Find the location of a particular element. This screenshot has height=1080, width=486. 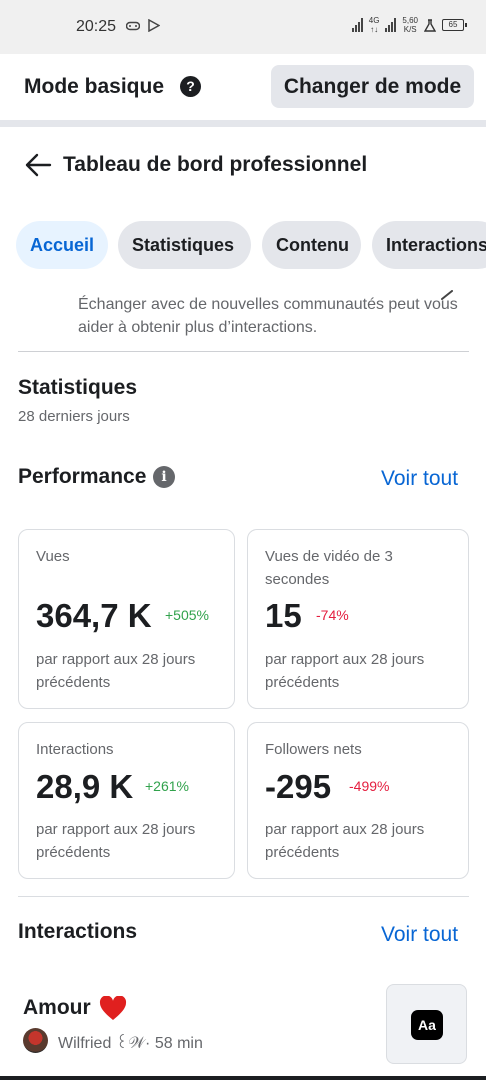

net-speed-value: 5,60 is located at coordinates (410, 20).